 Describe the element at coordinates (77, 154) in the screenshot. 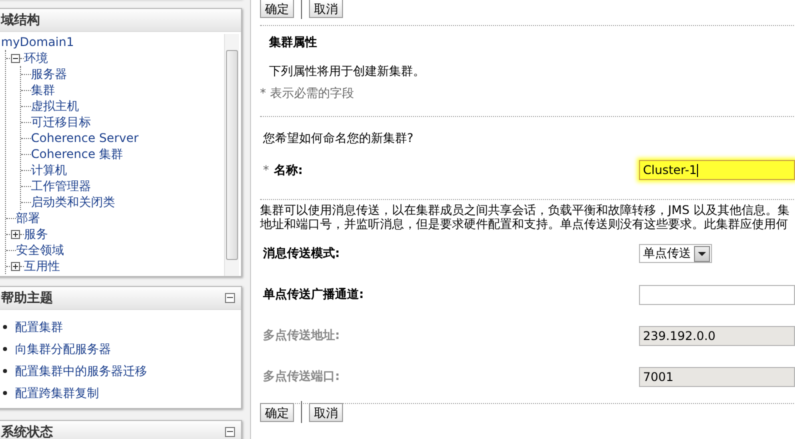

I see `tree-item: Coherence 集群` at that location.